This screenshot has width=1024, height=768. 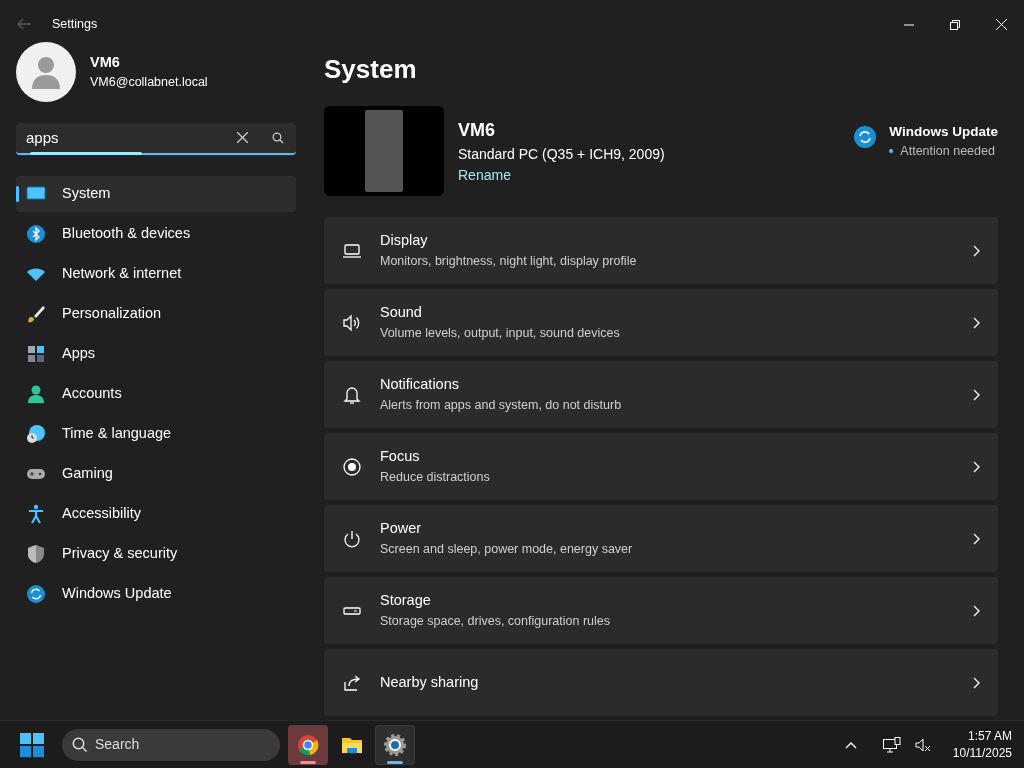 What do you see at coordinates (661, 323) in the screenshot?
I see `settings-row: Sound Volume levels, output, input, sound devices` at bounding box center [661, 323].